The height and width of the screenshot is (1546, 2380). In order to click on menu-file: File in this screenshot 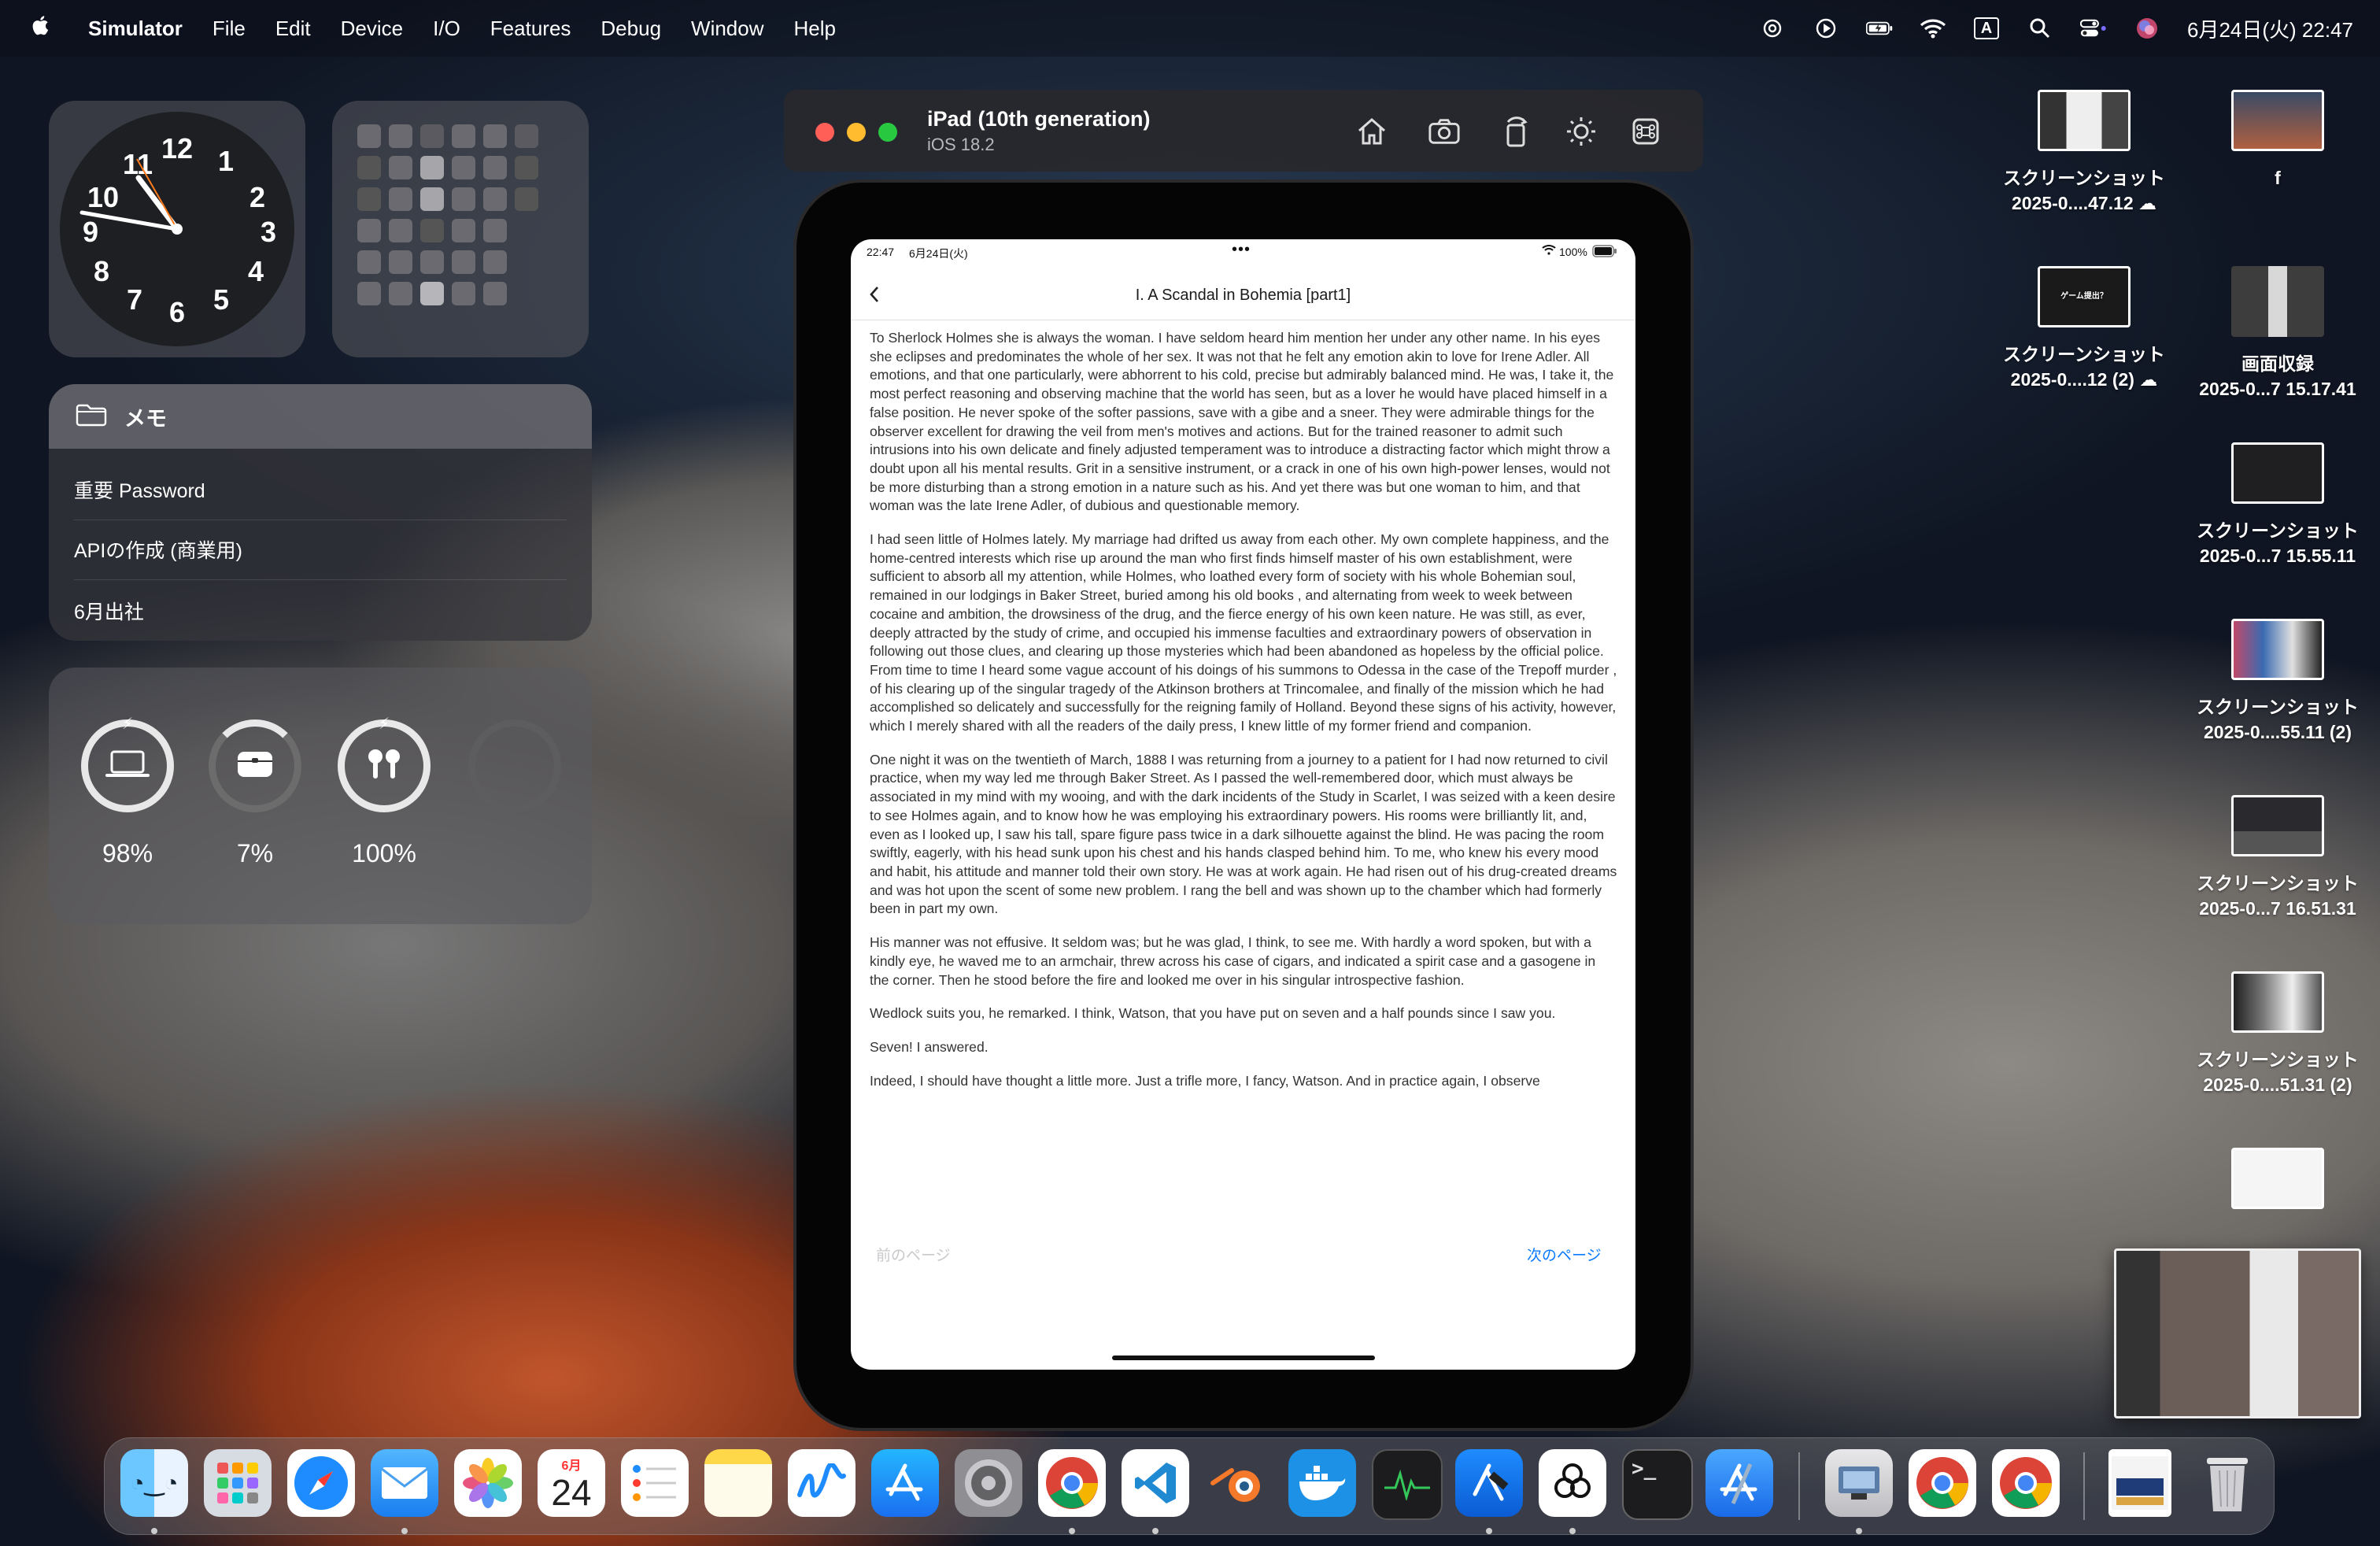, I will do `click(229, 29)`.